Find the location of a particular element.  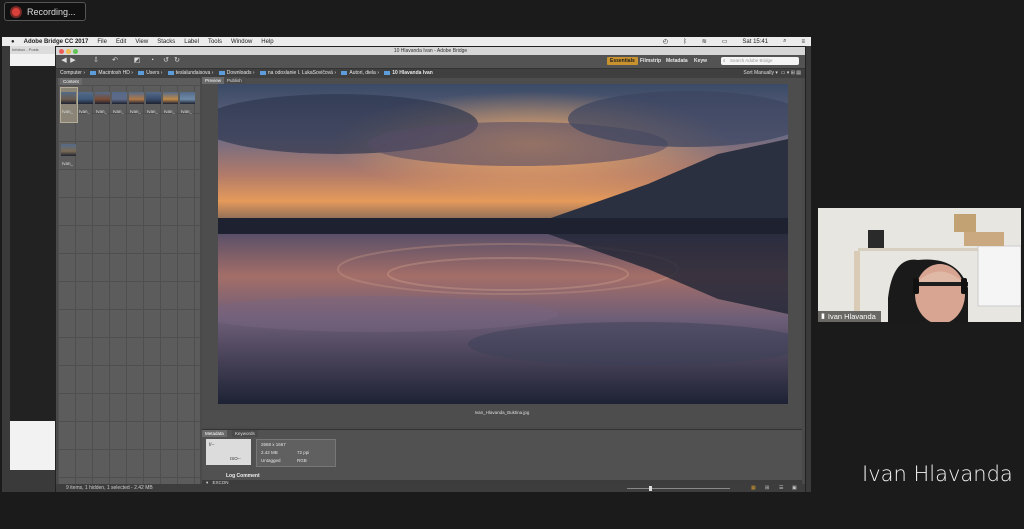

tab-publish: Publish is located at coordinates (234, 80).